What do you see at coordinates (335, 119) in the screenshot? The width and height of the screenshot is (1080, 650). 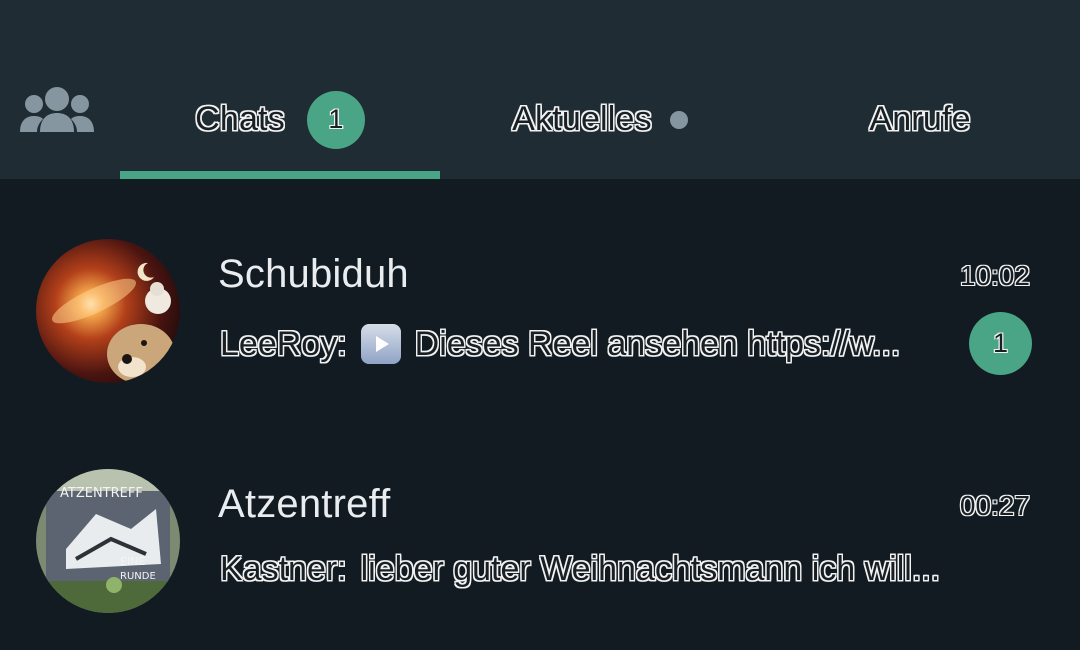 I see `chats-unread-badge: 1` at bounding box center [335, 119].